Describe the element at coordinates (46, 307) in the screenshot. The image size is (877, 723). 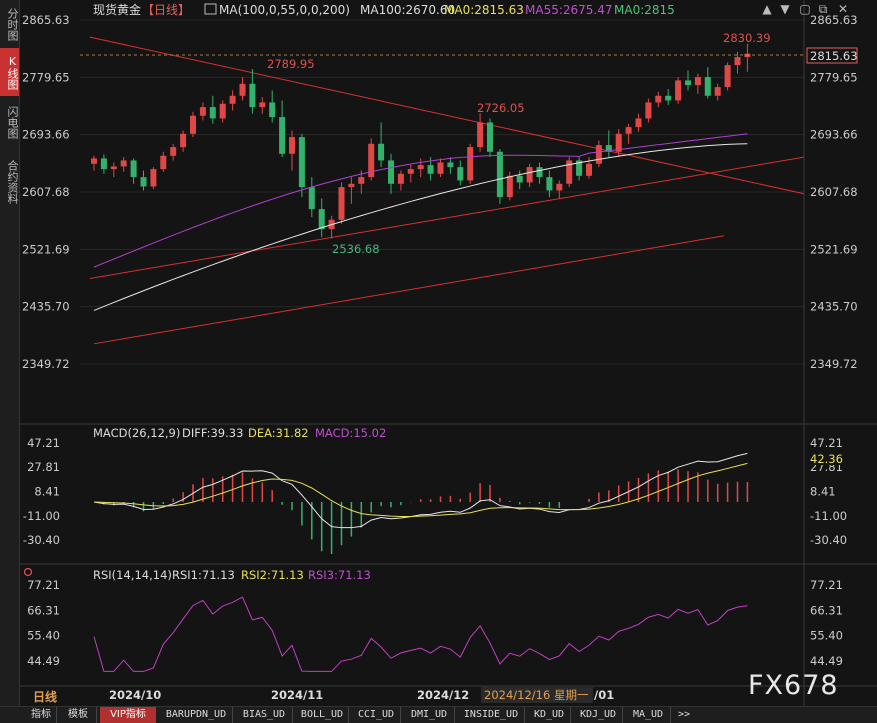
I see `left-price-tick: 2435.70` at that location.